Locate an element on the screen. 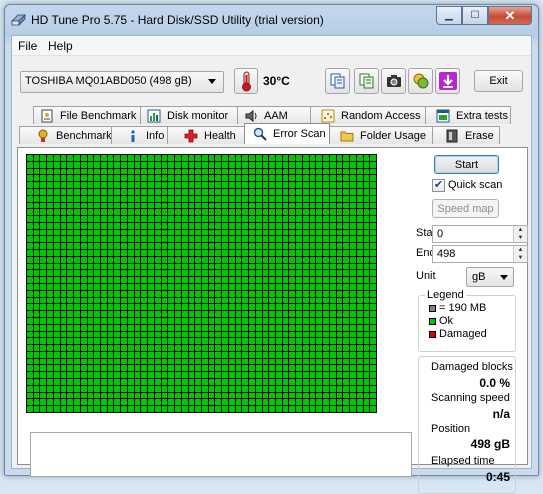 The image size is (543, 494). end-field: 498 ▲ ▼ is located at coordinates (480, 254).